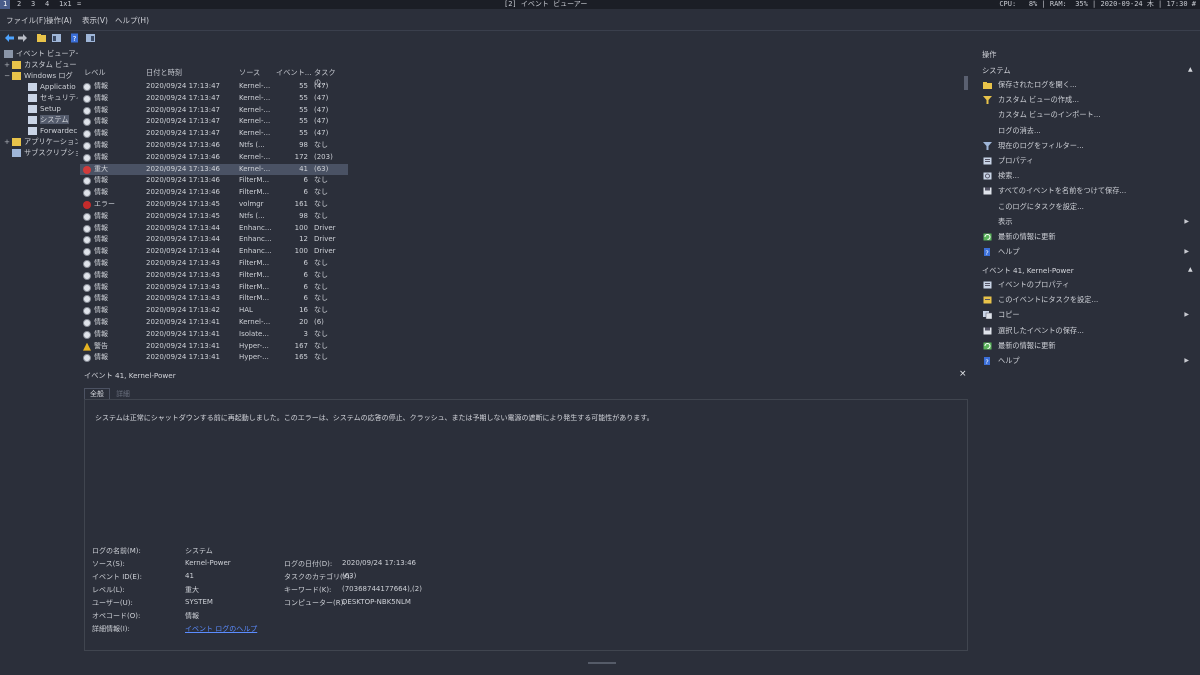 Image resolution: width=1200 pixels, height=675 pixels. Describe the element at coordinates (1087, 161) in the screenshot. I see `system-action-5: プロパティ` at that location.